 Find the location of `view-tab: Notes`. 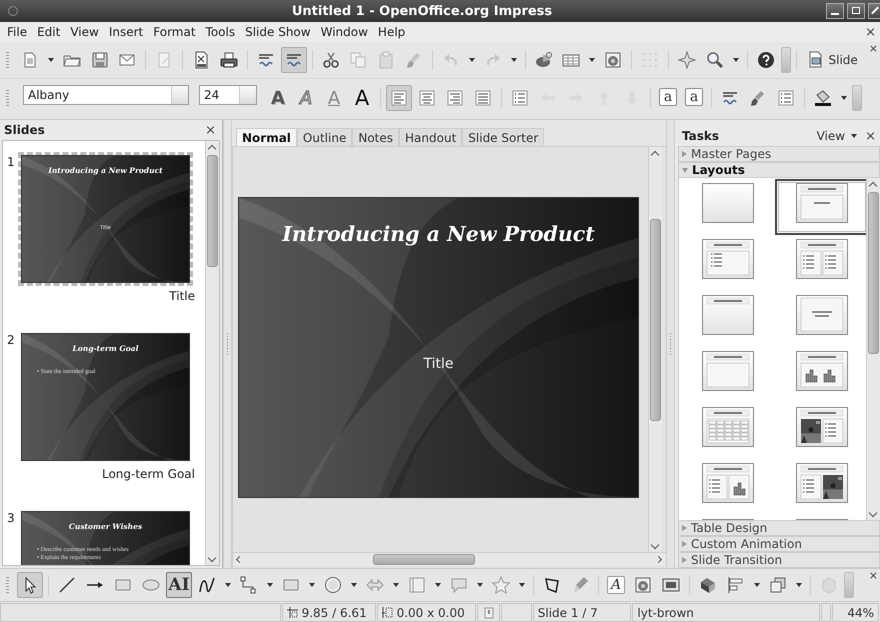

view-tab: Notes is located at coordinates (376, 137).